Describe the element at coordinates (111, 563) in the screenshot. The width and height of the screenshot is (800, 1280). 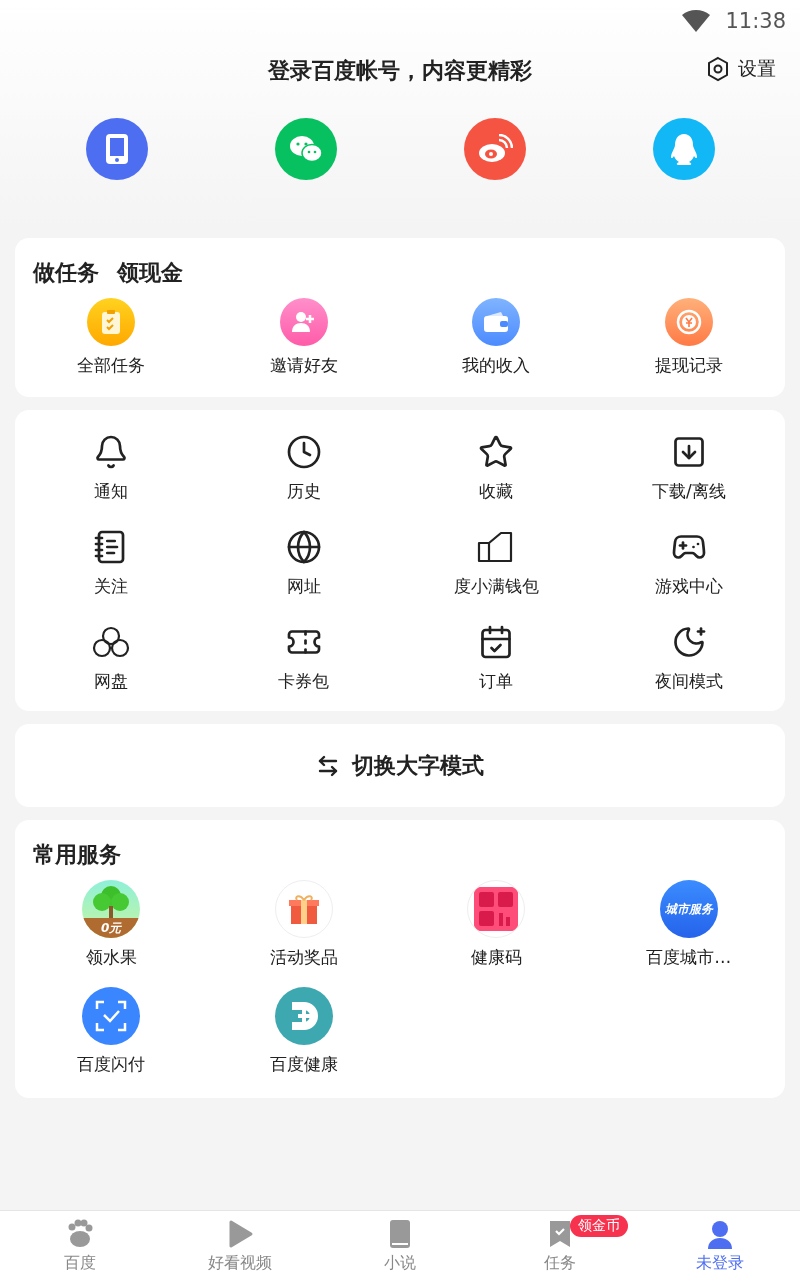
I see `tool-item: 关注` at that location.